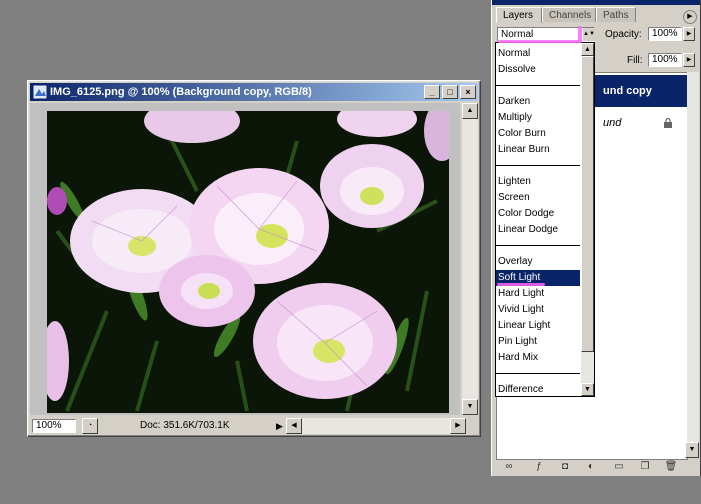 The image size is (701, 504). I want to click on scroll-down-arrow-icon: ▼, so click(470, 407).